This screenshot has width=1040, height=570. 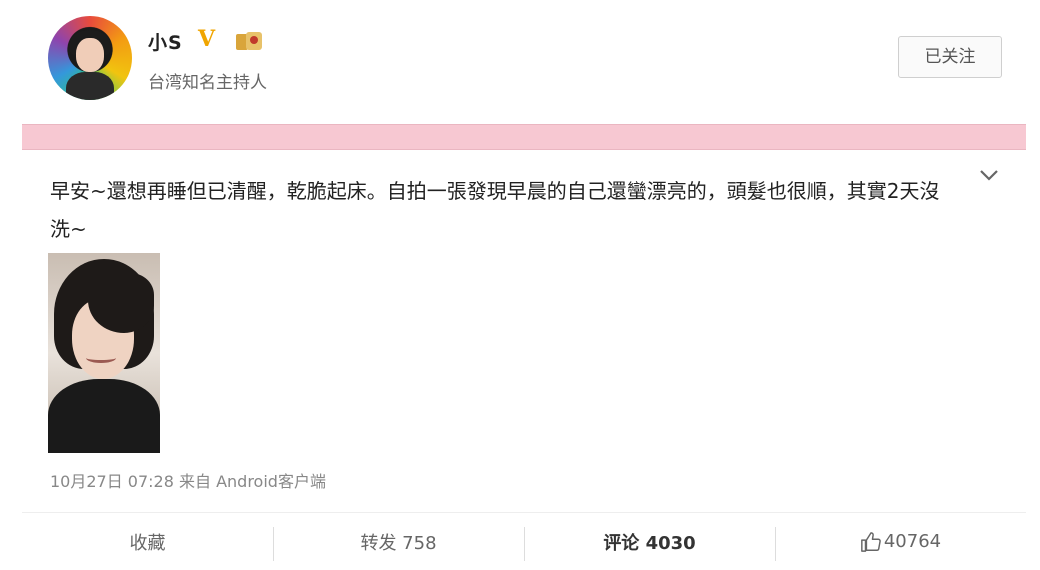 I want to click on repost-label: 转发 758, so click(x=398, y=543).